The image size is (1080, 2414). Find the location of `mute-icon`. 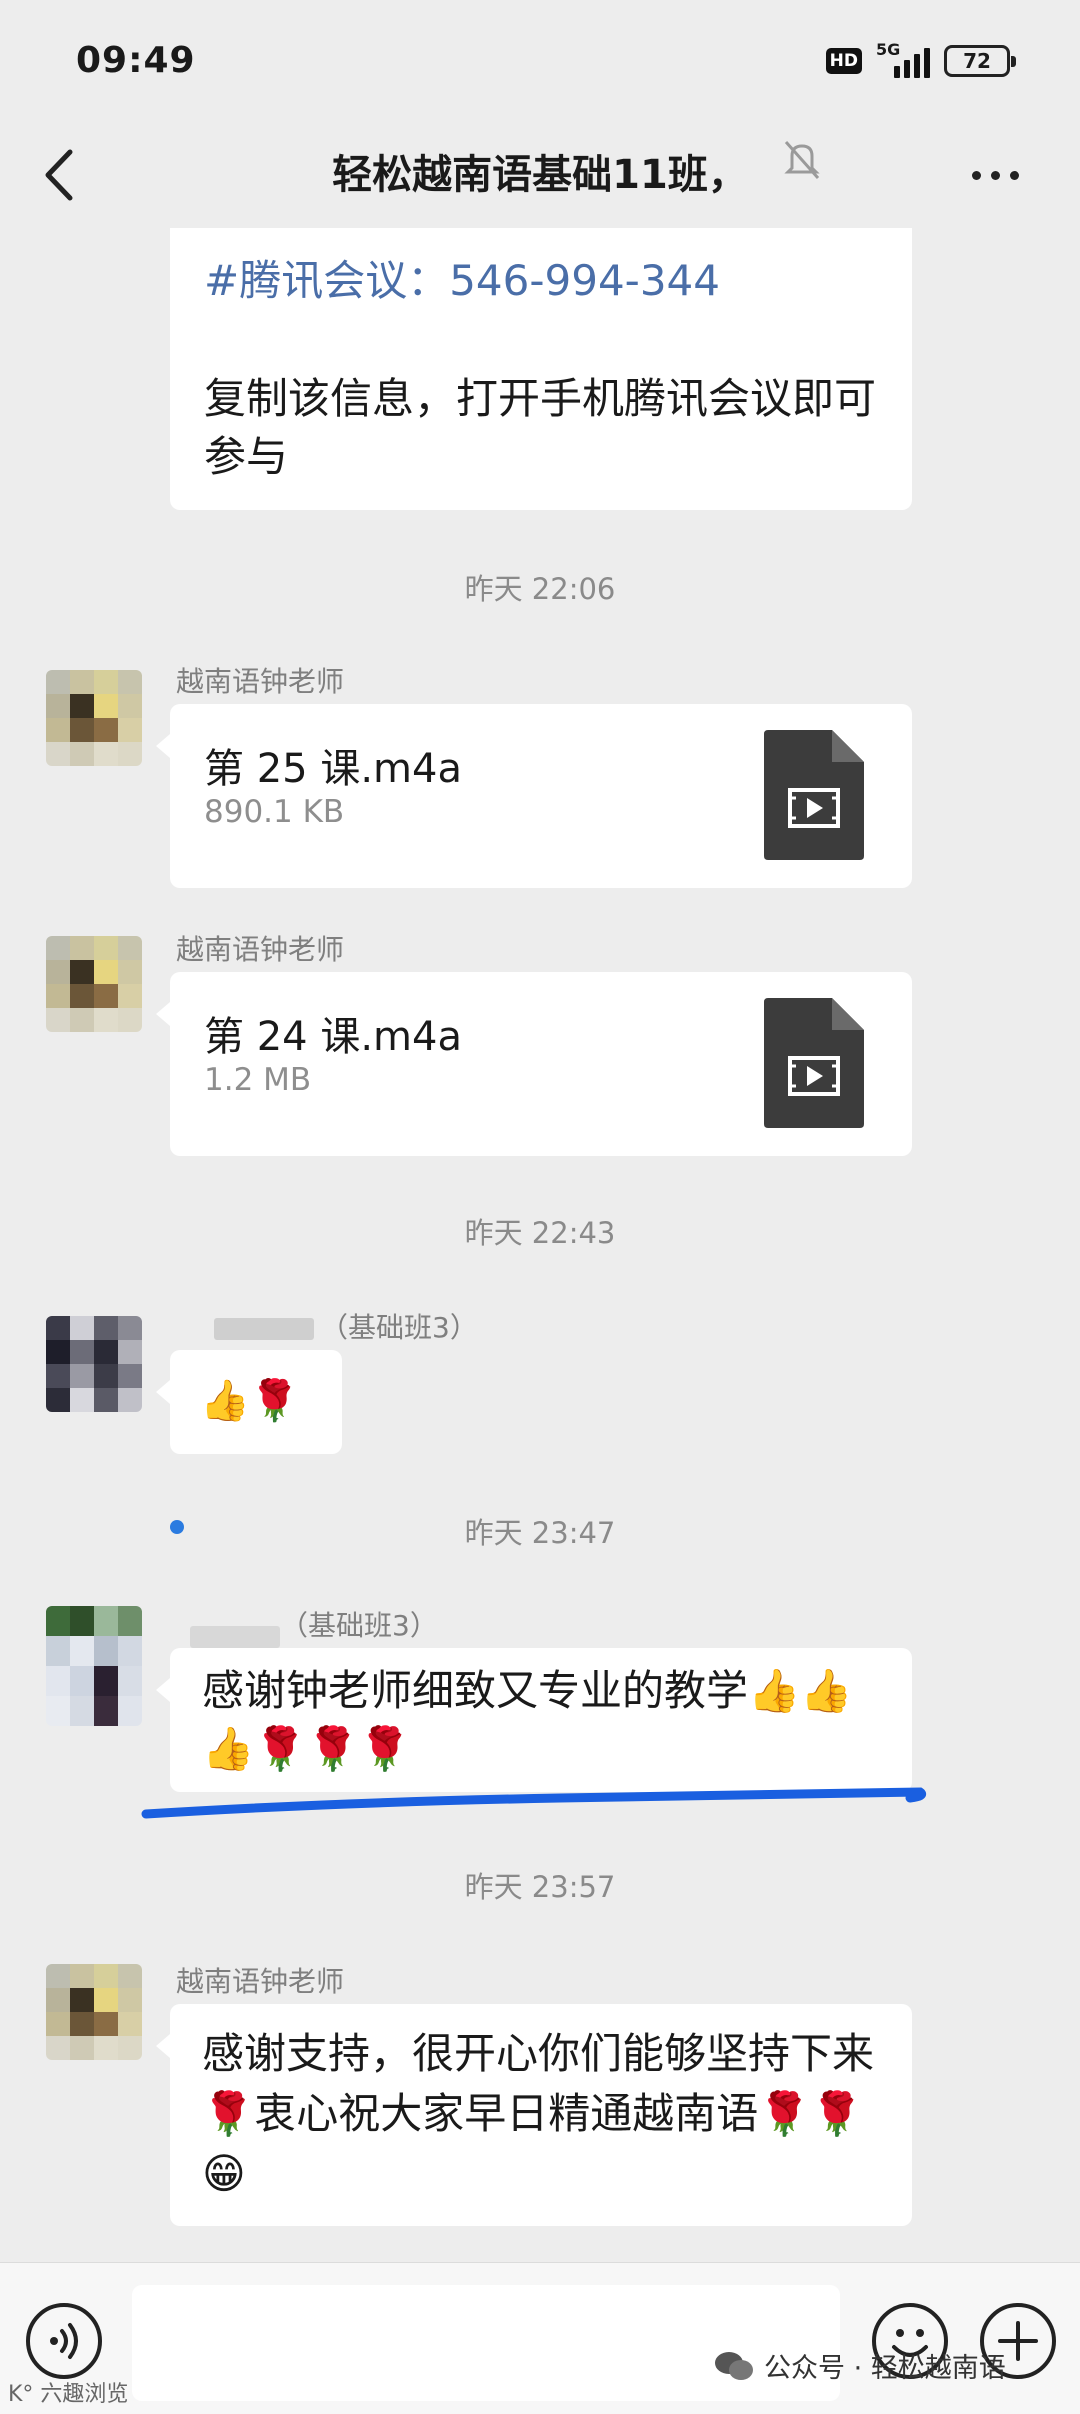

mute-icon is located at coordinates (802, 160).